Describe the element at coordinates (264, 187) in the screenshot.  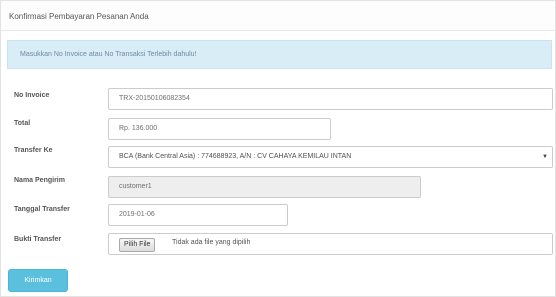
I see `sender-name-input: customer1` at that location.